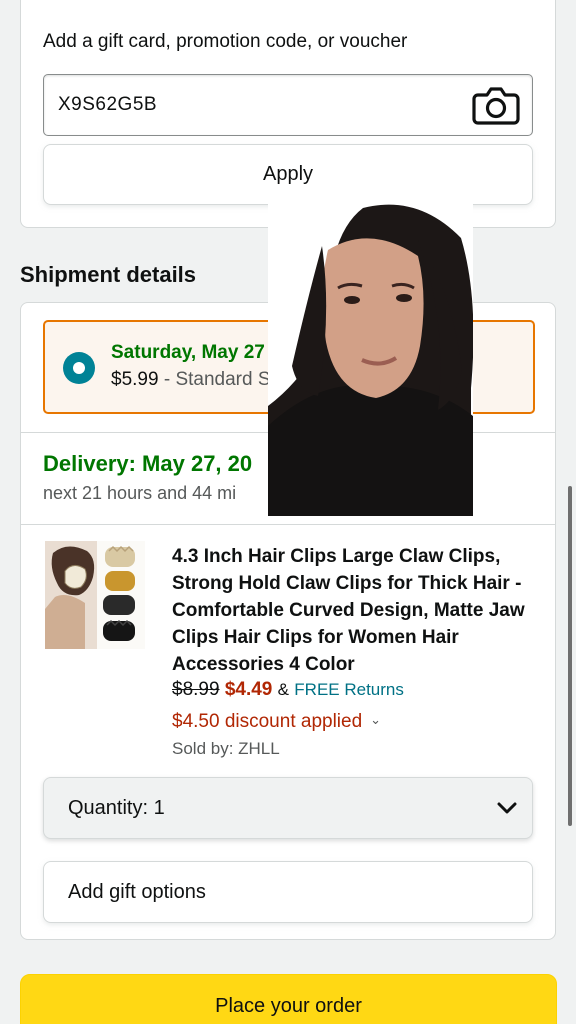 The image size is (576, 1024). What do you see at coordinates (248, 689) in the screenshot?
I see `sale-price: $4.49` at bounding box center [248, 689].